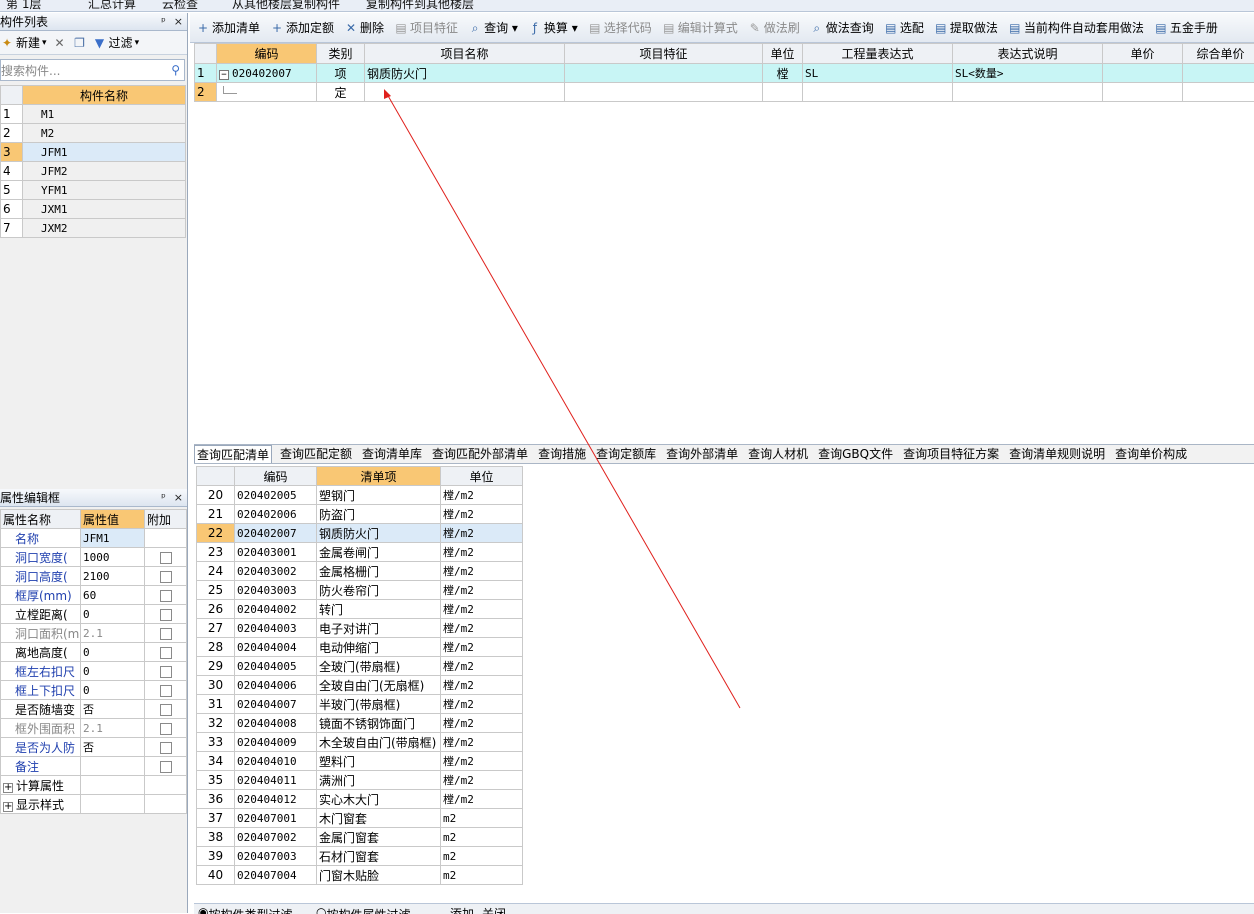 Image resolution: width=1254 pixels, height=914 pixels. Describe the element at coordinates (275, 514) in the screenshot. I see `match-code: 020402006` at that location.